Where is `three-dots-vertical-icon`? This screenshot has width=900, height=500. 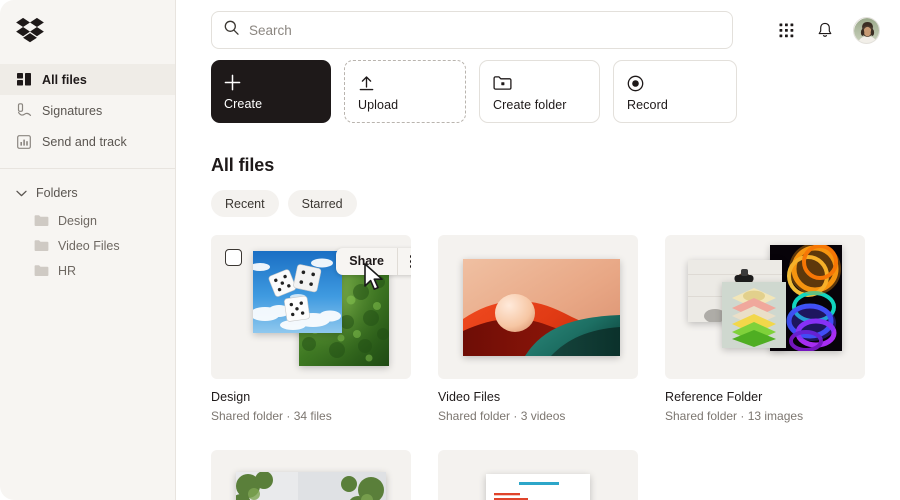
three-dots-vertical-icon is located at coordinates (410, 261).